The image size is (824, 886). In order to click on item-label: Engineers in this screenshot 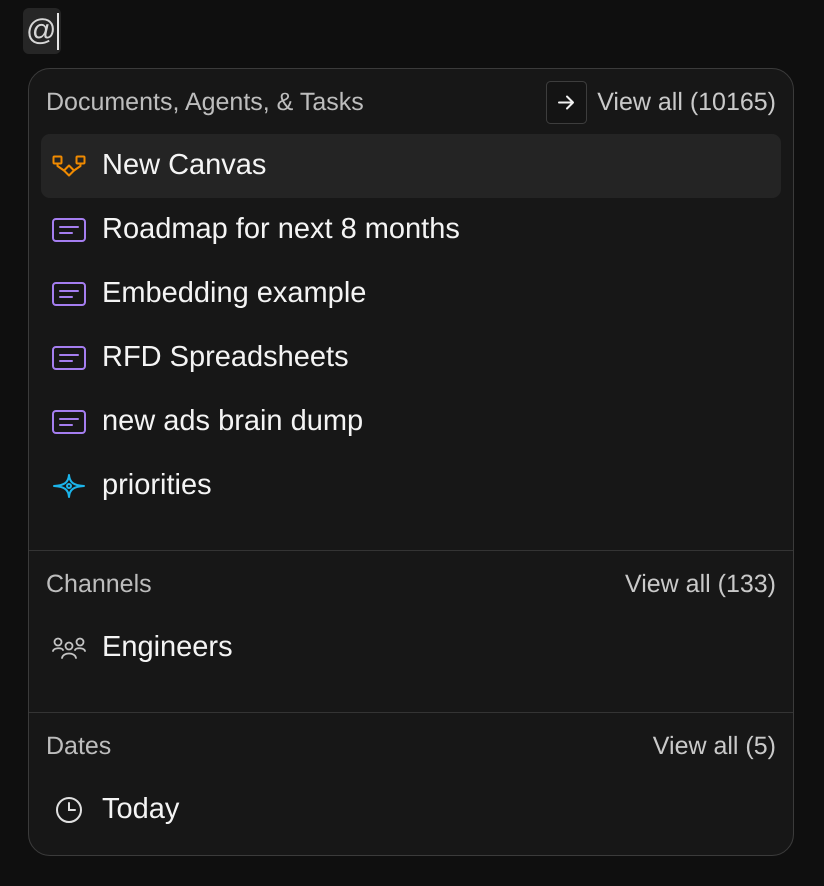, I will do `click(167, 648)`.